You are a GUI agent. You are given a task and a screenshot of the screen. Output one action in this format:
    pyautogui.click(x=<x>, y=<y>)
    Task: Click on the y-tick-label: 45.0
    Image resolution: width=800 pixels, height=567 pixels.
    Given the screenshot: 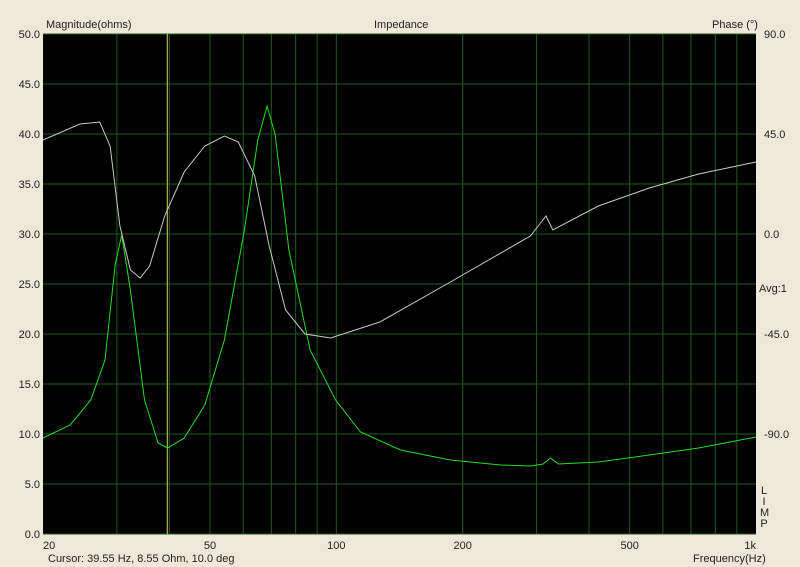 What is the action you would take?
    pyautogui.click(x=29, y=85)
    